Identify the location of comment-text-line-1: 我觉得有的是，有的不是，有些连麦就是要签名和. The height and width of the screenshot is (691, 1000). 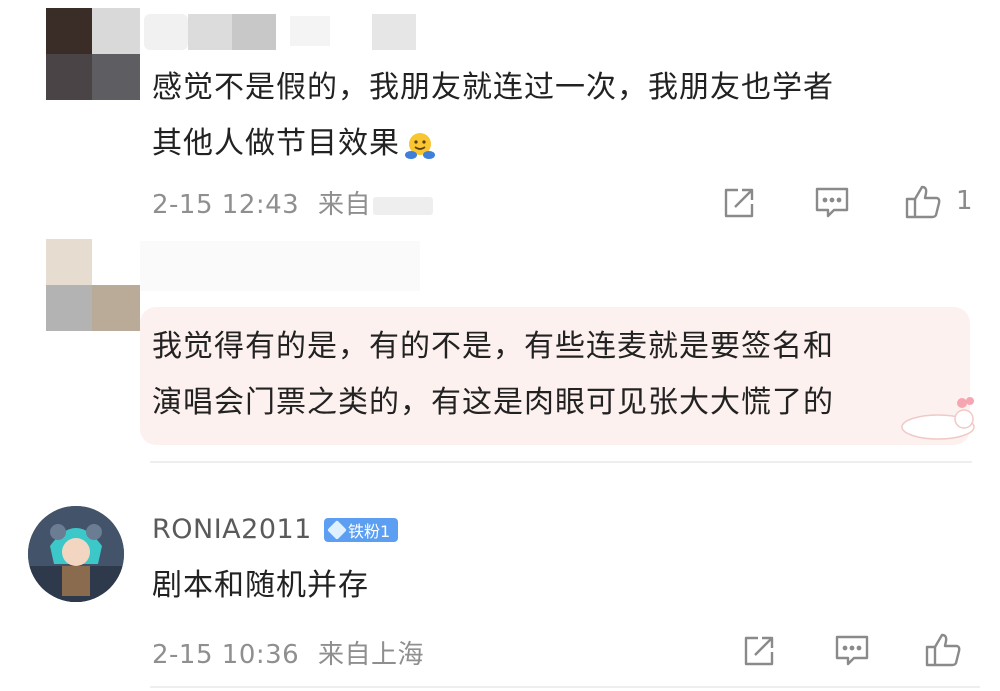
(493, 346).